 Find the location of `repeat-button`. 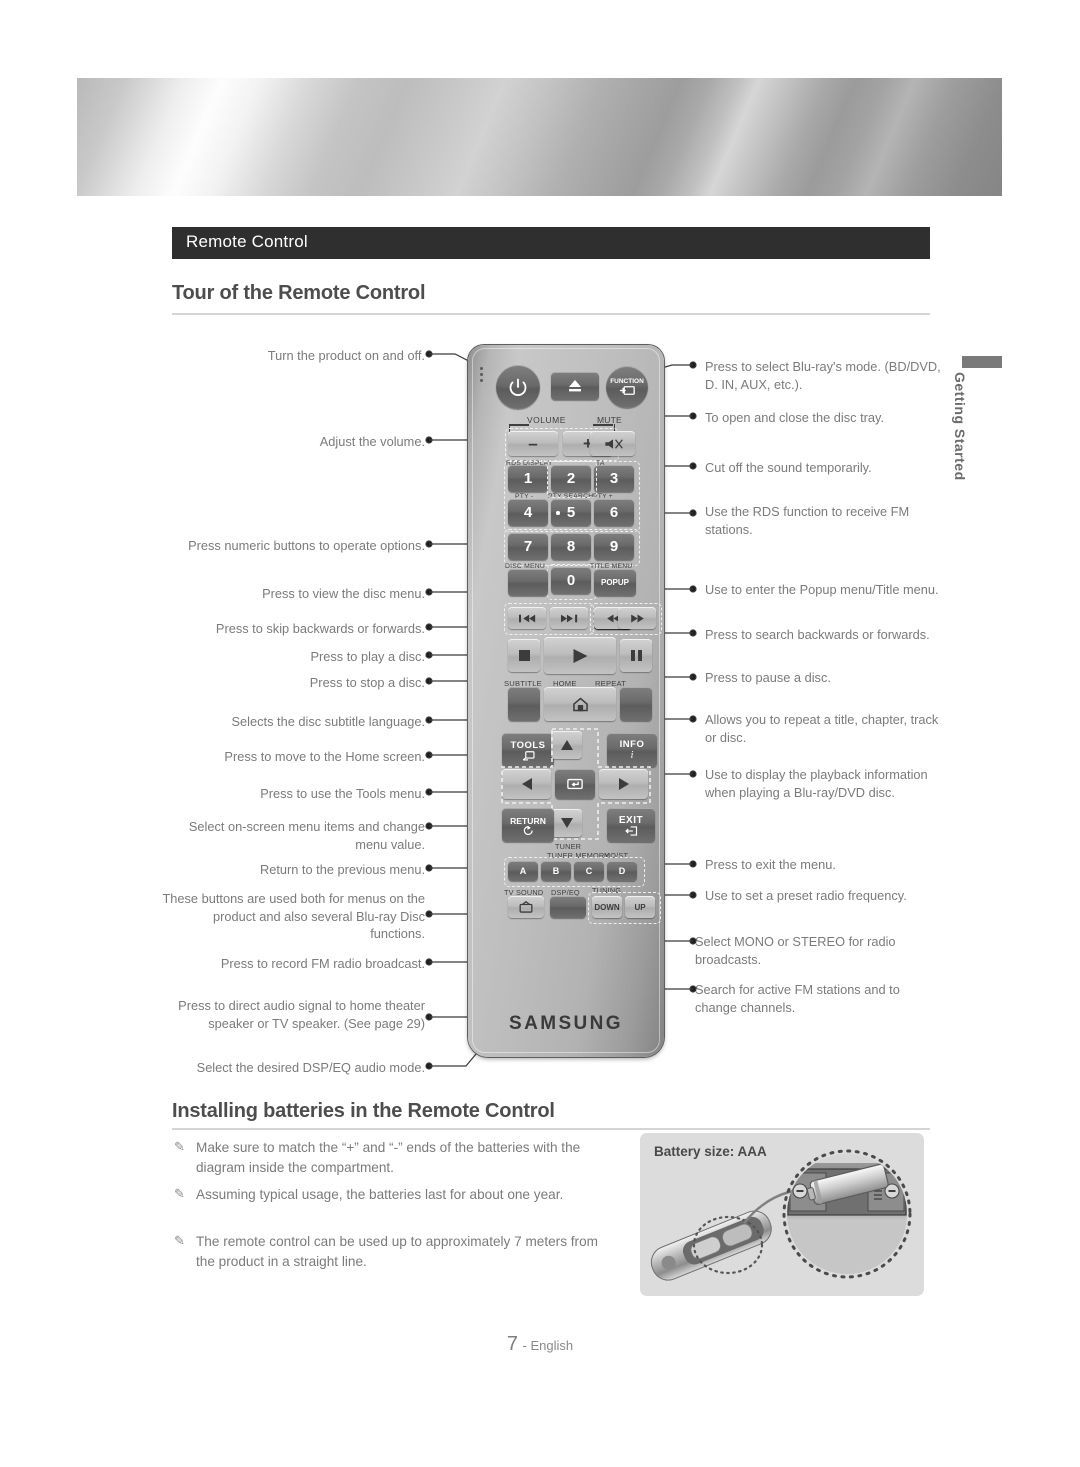

repeat-button is located at coordinates (636, 704).